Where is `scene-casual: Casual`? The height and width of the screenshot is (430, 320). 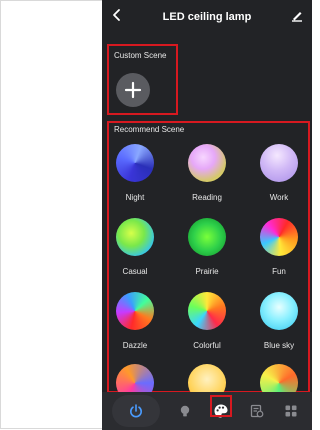
scene-casual: Casual is located at coordinates (135, 252).